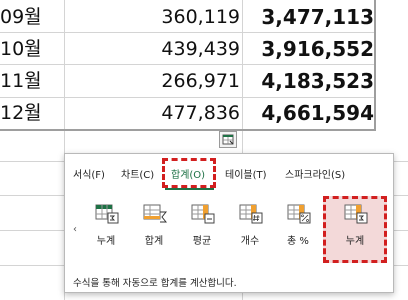 The width and height of the screenshot is (408, 300). I want to click on tile-label: 개수, so click(250, 241).